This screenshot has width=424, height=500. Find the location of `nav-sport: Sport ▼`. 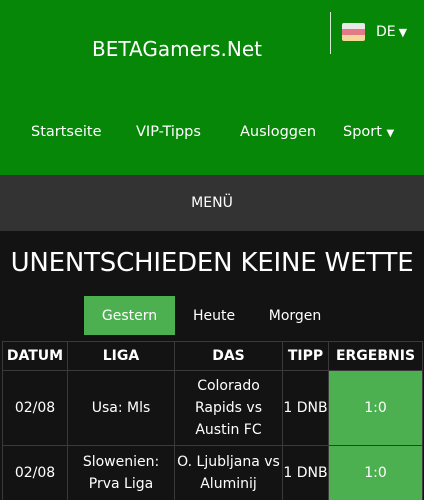

nav-sport: Sport ▼ is located at coordinates (368, 132).